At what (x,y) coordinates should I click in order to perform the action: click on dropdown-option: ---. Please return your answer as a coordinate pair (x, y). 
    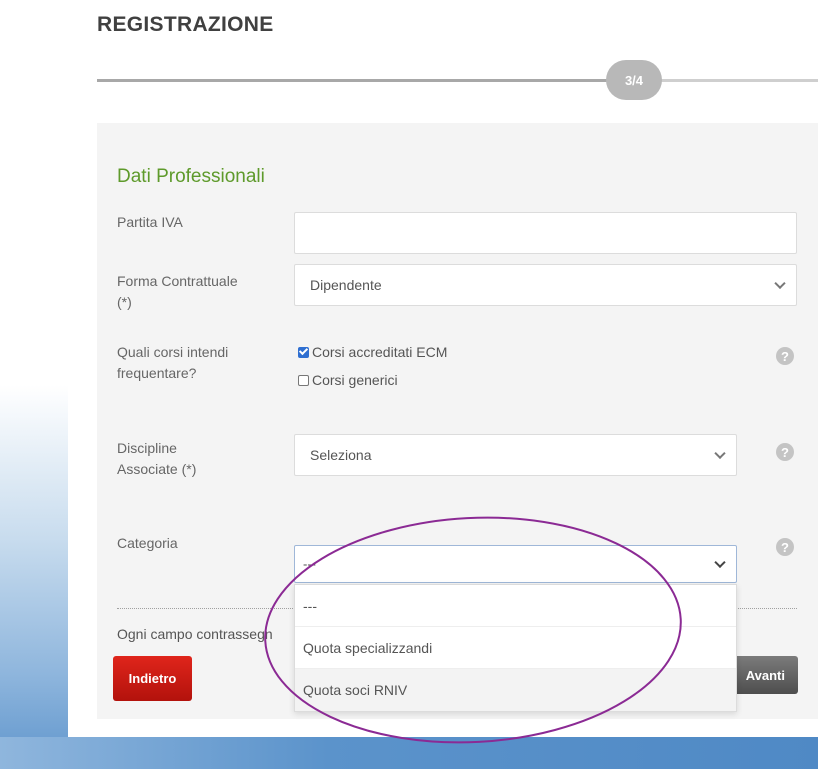
    Looking at the image, I should click on (515, 606).